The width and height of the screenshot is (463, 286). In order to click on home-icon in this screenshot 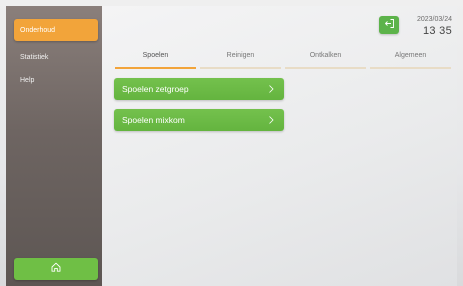, I will do `click(56, 269)`.